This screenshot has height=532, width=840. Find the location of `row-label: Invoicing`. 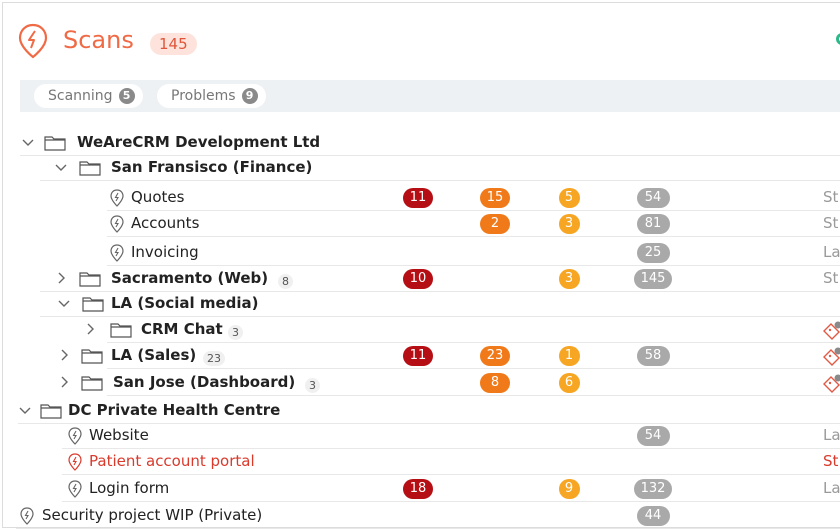

row-label: Invoicing is located at coordinates (165, 252).